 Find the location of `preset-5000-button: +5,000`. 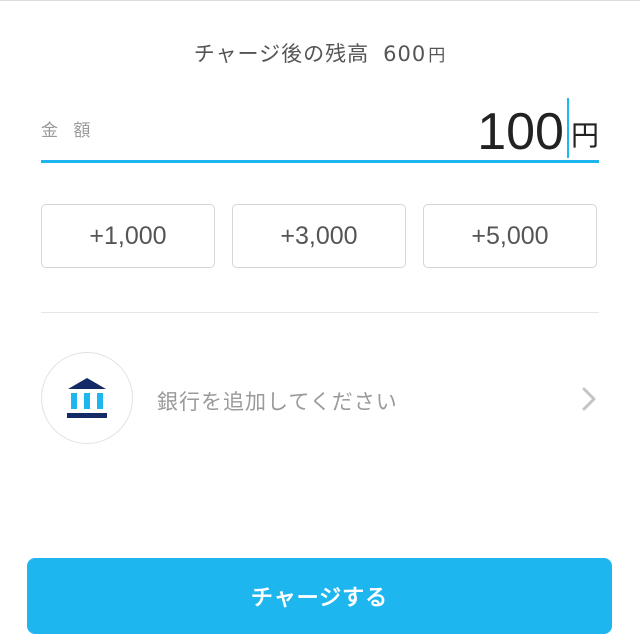

preset-5000-button: +5,000 is located at coordinates (510, 236).